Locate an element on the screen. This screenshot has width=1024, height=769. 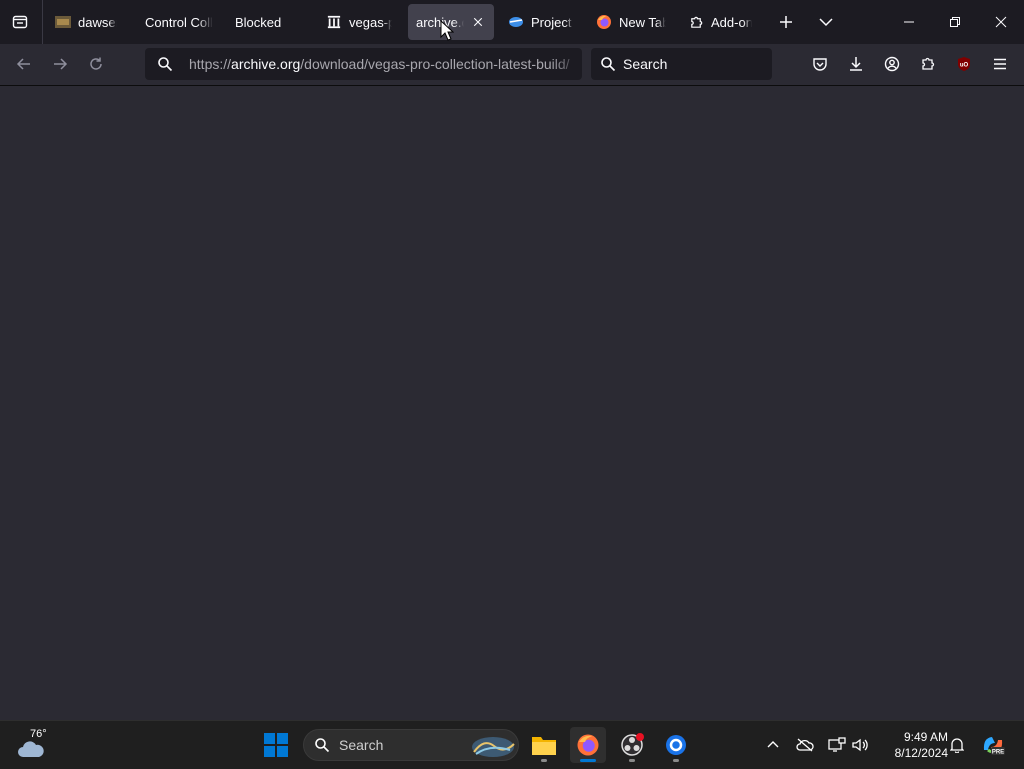
back-arrow-icon is located at coordinates (23, 64).